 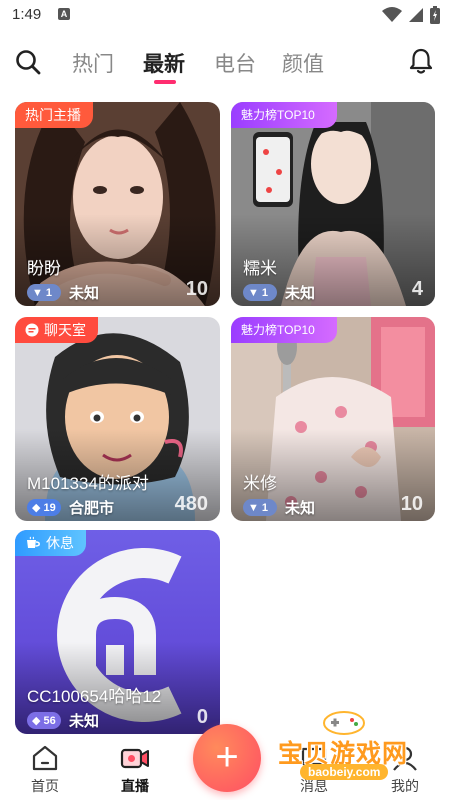 I want to click on chatroom-tag: 聊天室, so click(x=56, y=330).